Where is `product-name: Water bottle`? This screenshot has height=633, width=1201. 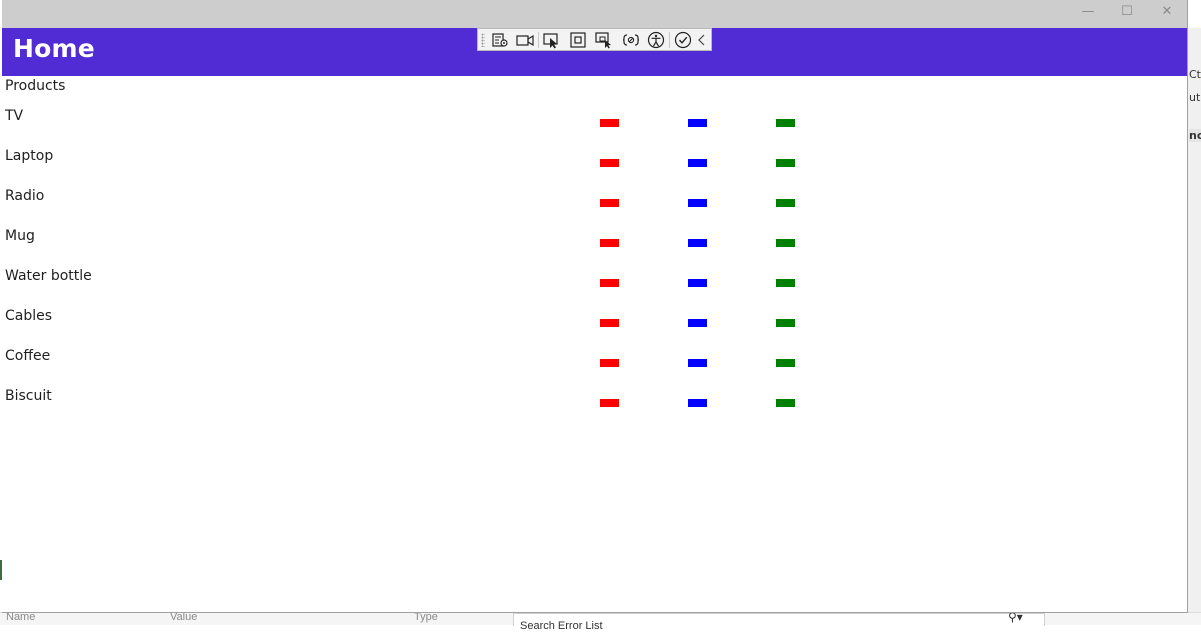
product-name: Water bottle is located at coordinates (48, 276).